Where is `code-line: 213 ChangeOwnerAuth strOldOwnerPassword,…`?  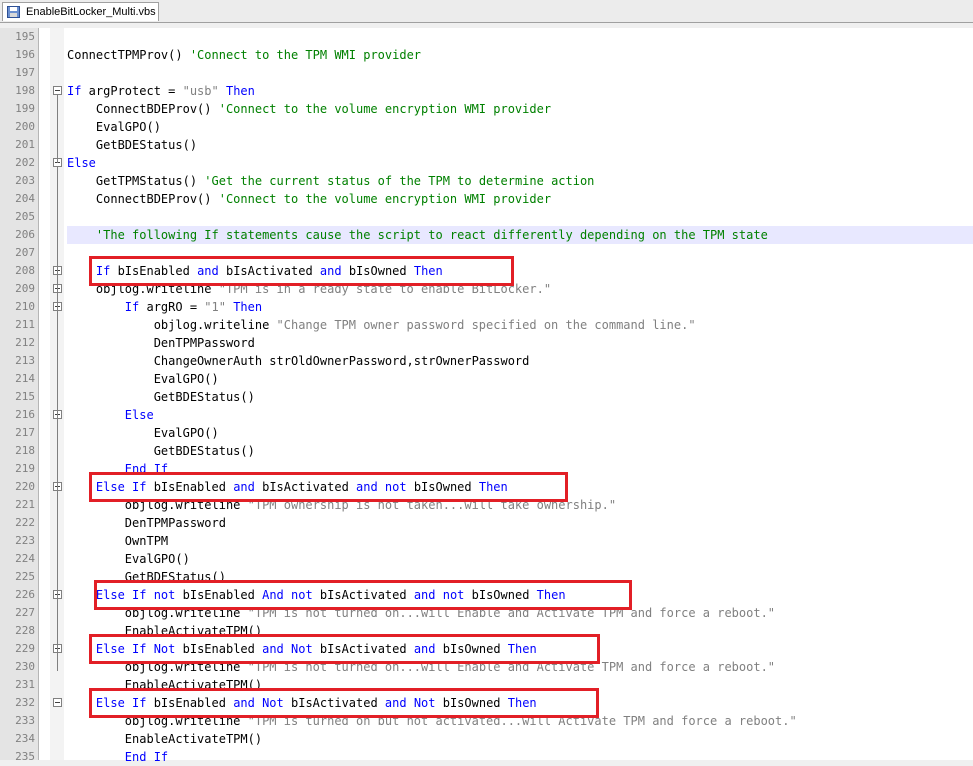
code-line: 213 ChangeOwnerAuth strOldOwnerPassword,… is located at coordinates (486, 361).